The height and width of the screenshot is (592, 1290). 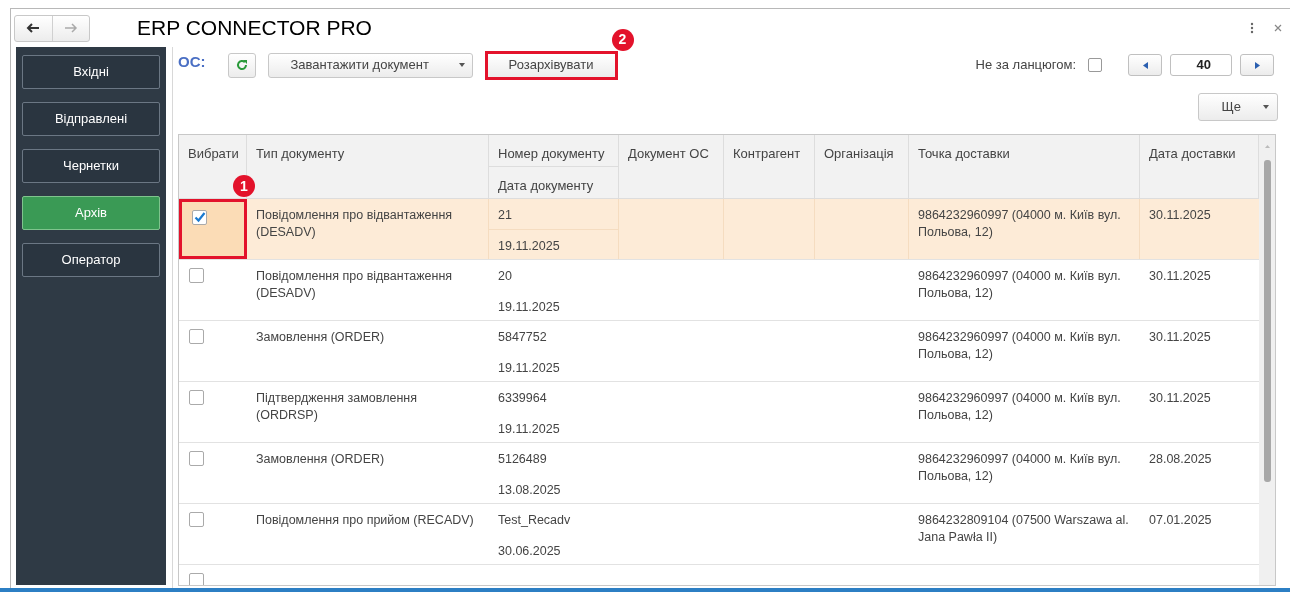 I want to click on refresh-icon, so click(x=241, y=65).